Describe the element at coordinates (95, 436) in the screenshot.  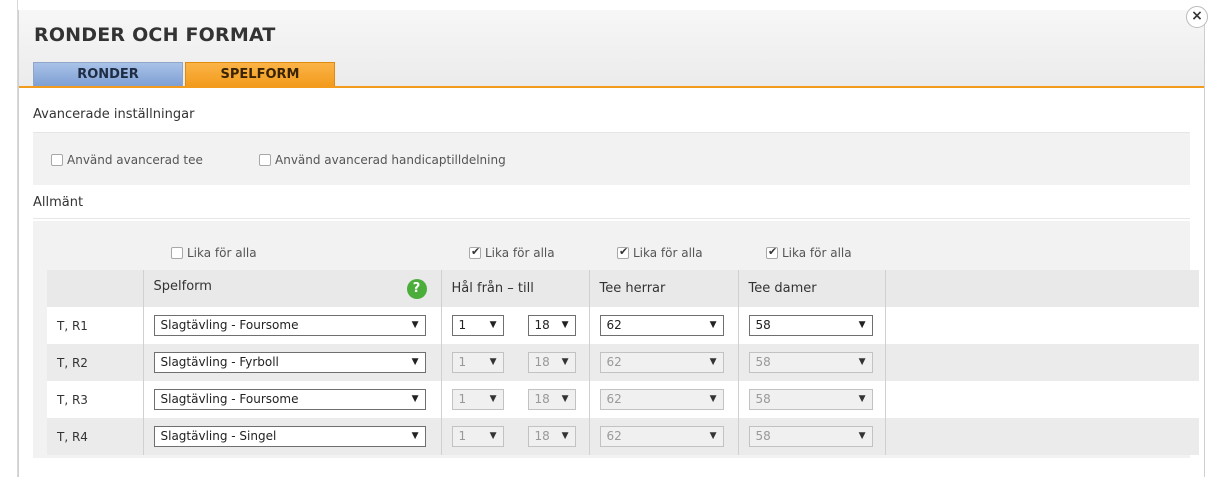
I see `round-label: T, R4` at that location.